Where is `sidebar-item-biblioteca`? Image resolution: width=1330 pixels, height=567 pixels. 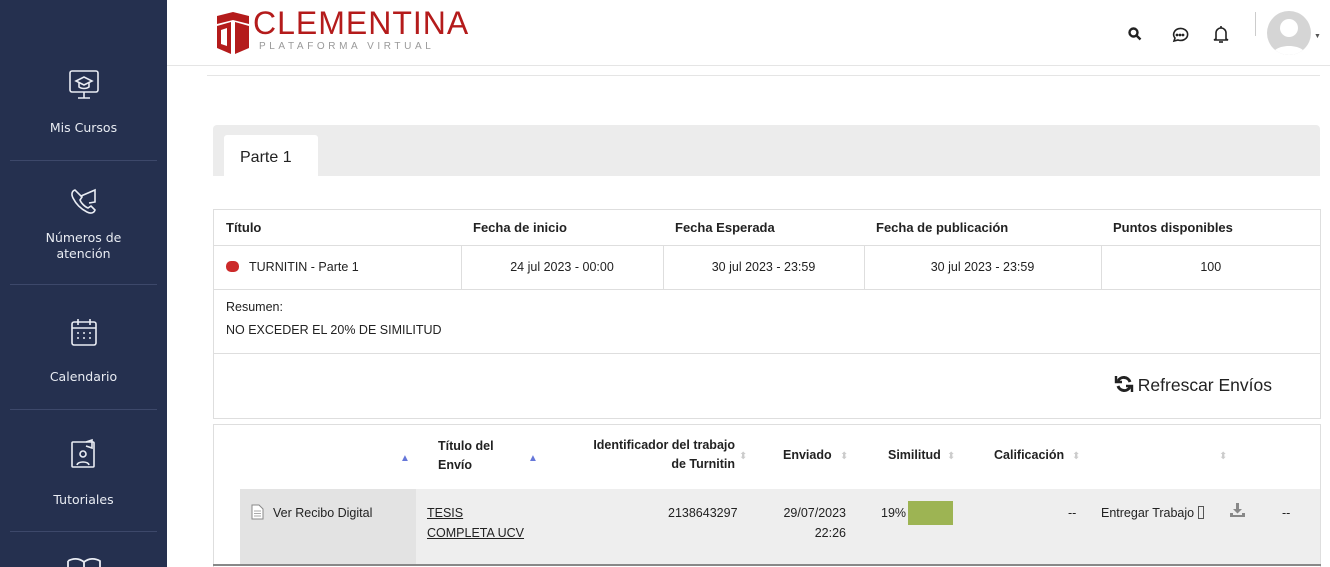
sidebar-item-biblioteca is located at coordinates (83, 561).